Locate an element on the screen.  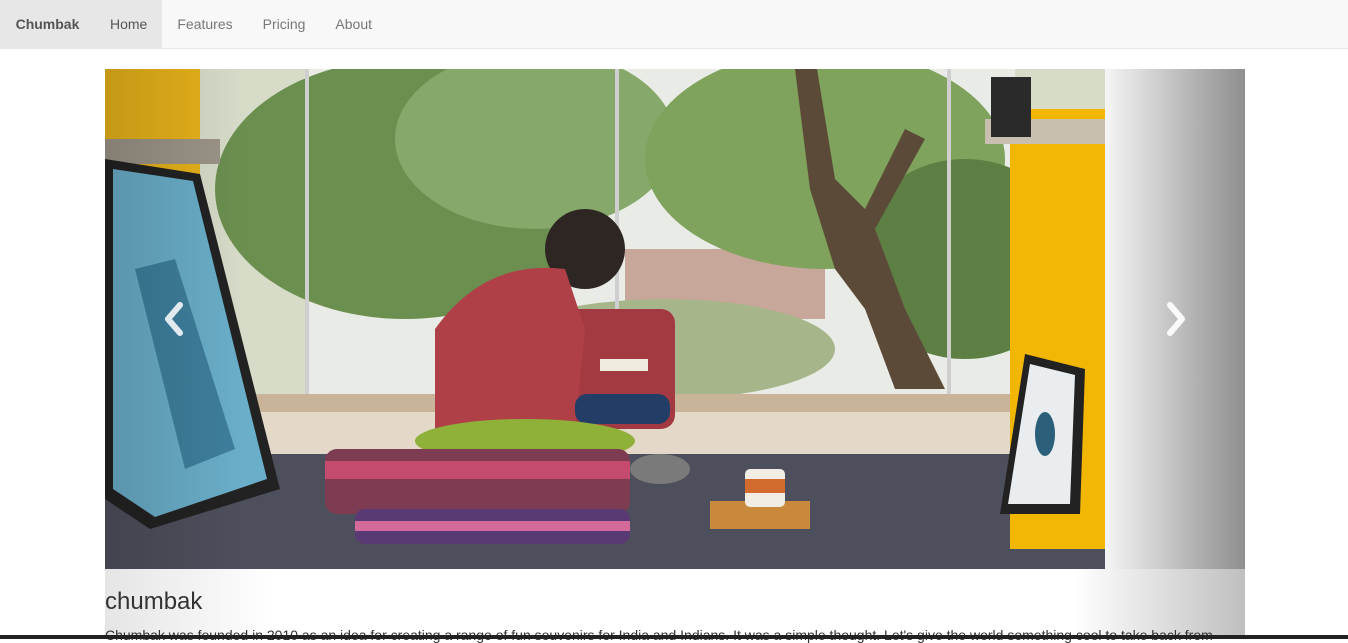
nav-pricing: Pricing is located at coordinates (284, 24).